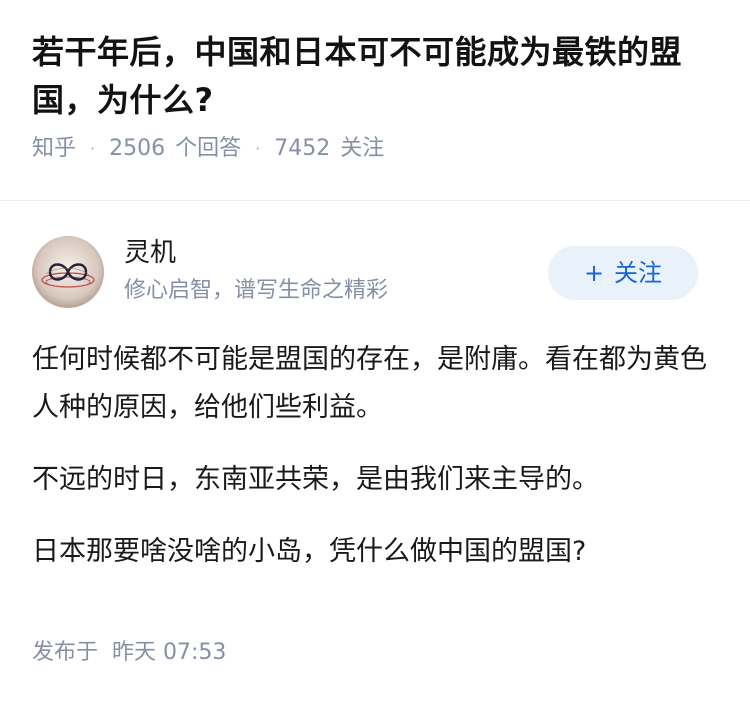  I want to click on avatar, so click(68, 272).